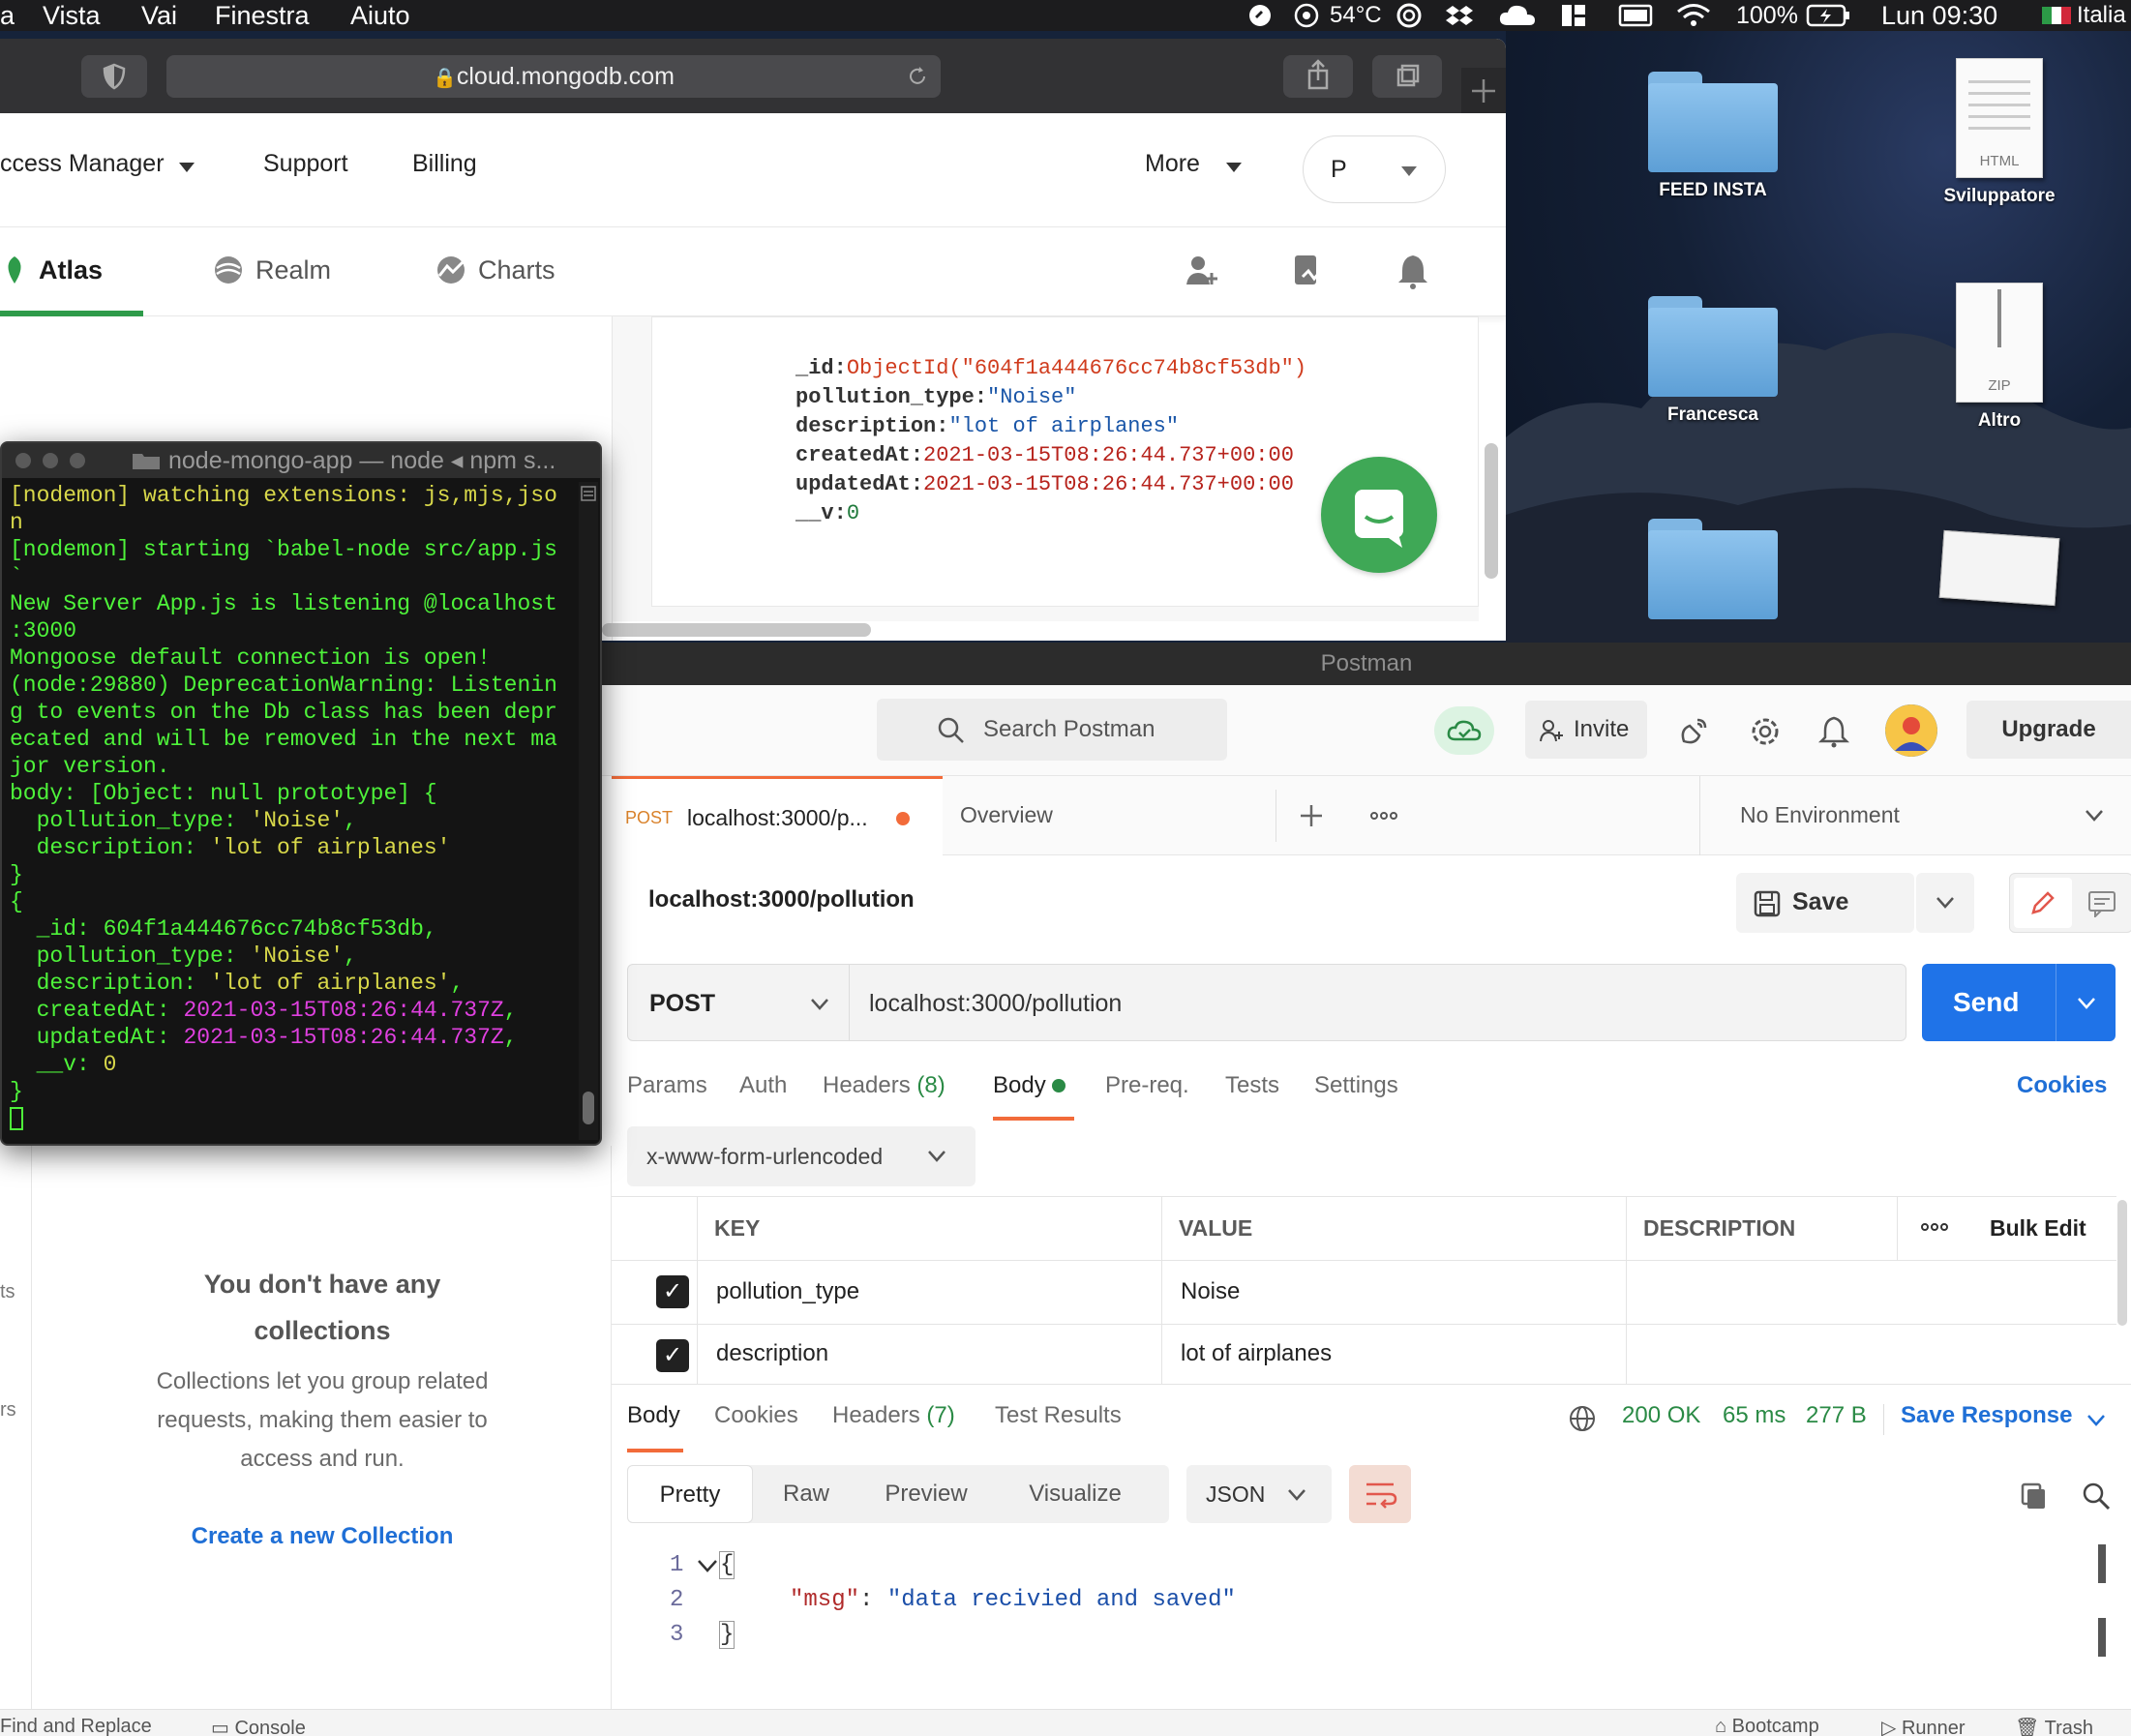 This screenshot has width=2131, height=1736. Describe the element at coordinates (553, 76) in the screenshot. I see `address-bar: 🔒cloud.mongodb.com` at that location.